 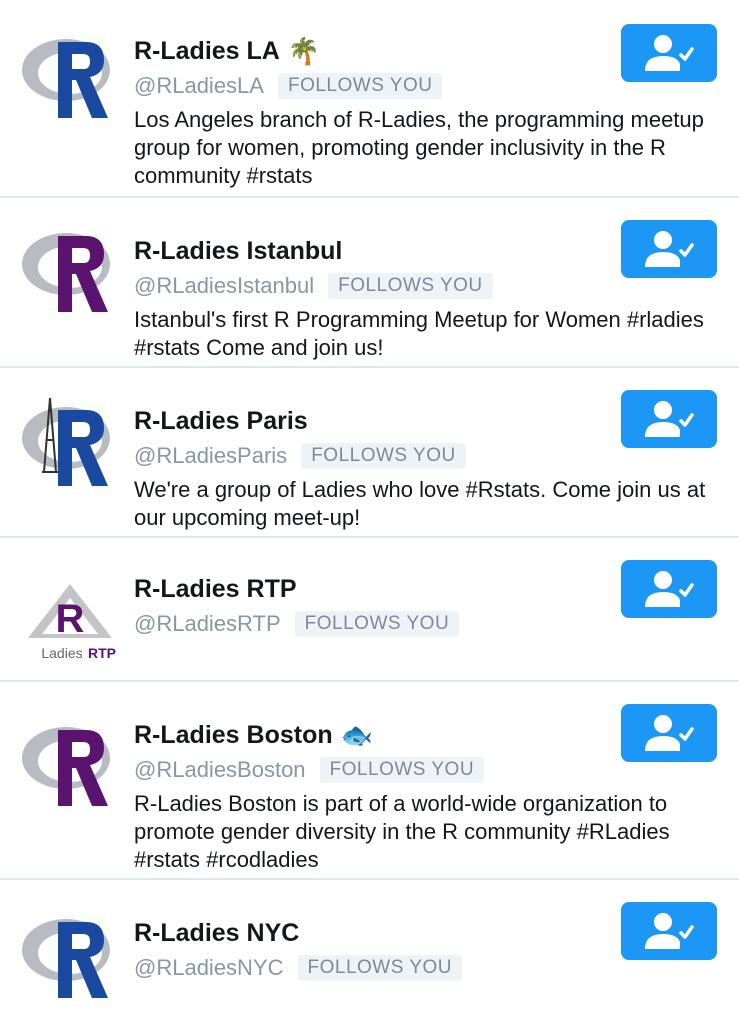 I want to click on list-item: R-Ladies NYC @RLadiesNYC FOLLOWS YOU, so click(x=369, y=951).